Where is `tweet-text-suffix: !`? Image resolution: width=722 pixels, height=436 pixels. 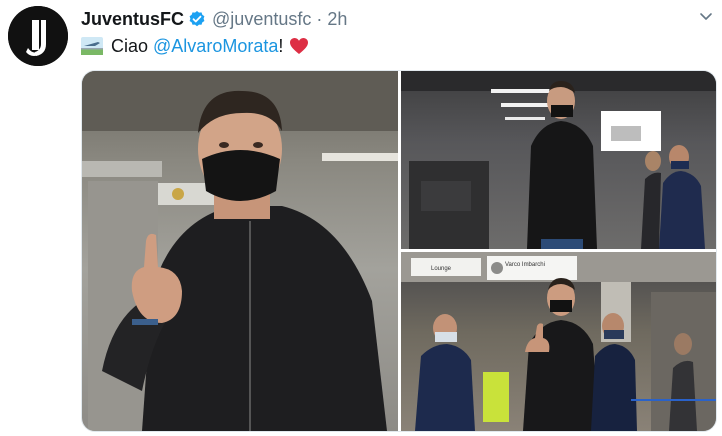
tweet-text-suffix: ! is located at coordinates (281, 45).